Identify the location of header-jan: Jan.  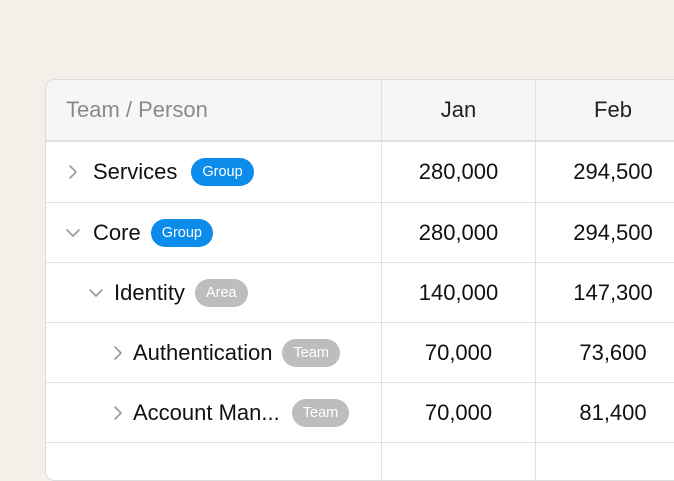
(458, 109).